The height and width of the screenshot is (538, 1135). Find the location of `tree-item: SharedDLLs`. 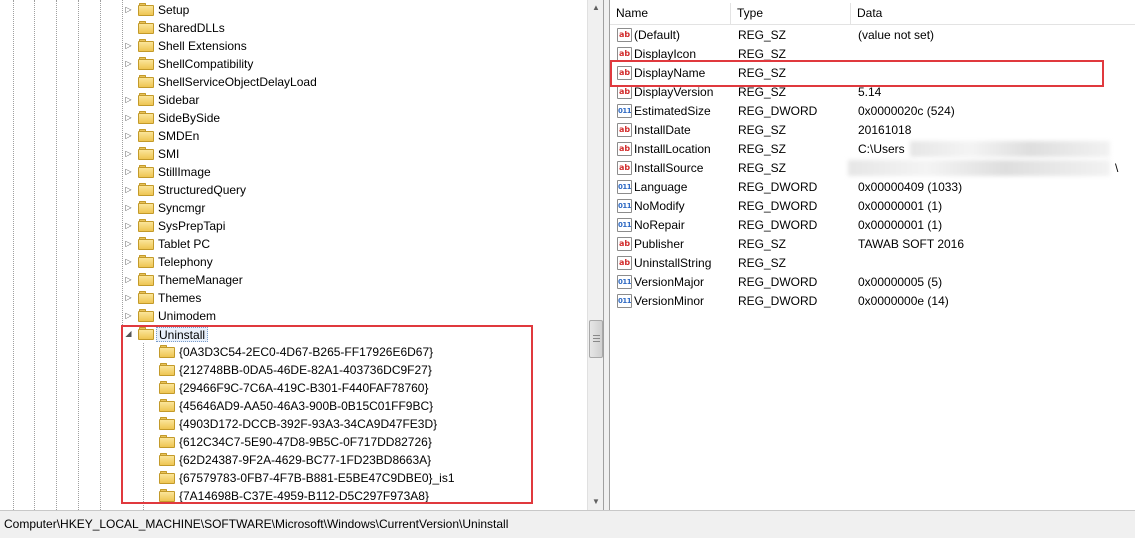

tree-item: SharedDLLs is located at coordinates (290, 28).